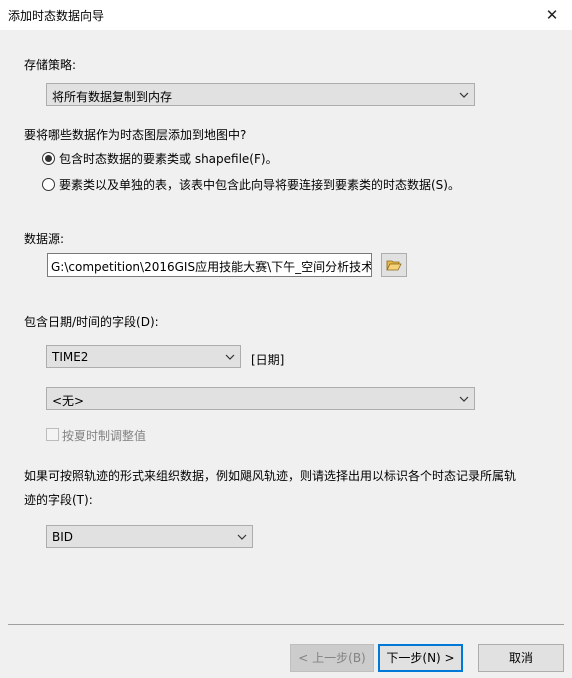 This screenshot has height=678, width=572. I want to click on close-button: ✕, so click(552, 15).